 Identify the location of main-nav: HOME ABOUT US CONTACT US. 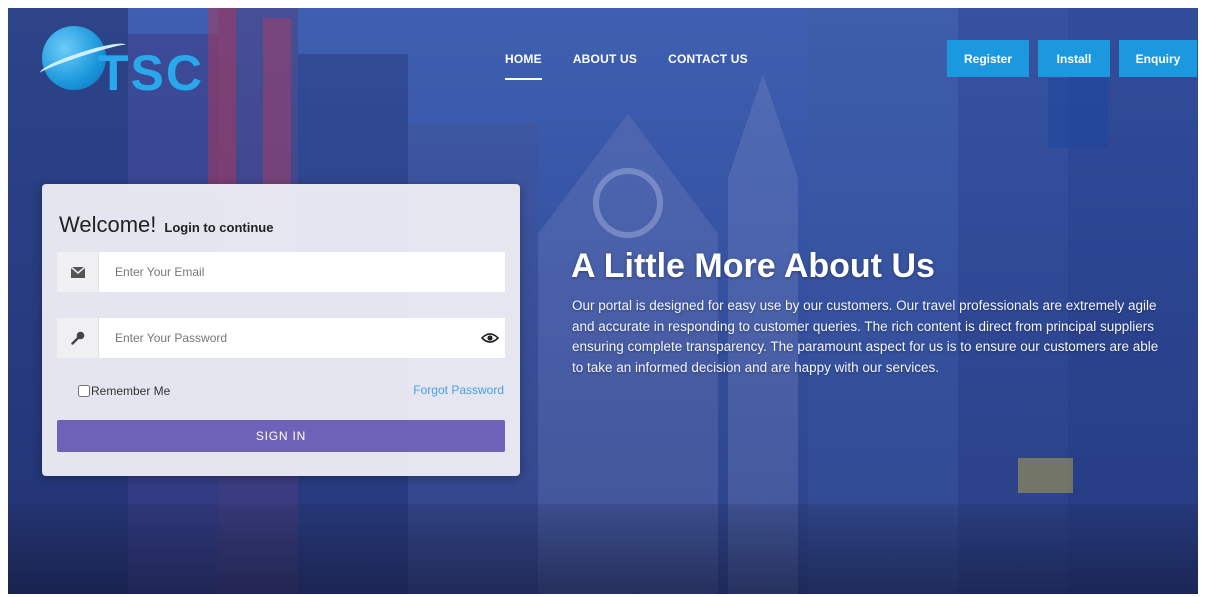
(626, 66).